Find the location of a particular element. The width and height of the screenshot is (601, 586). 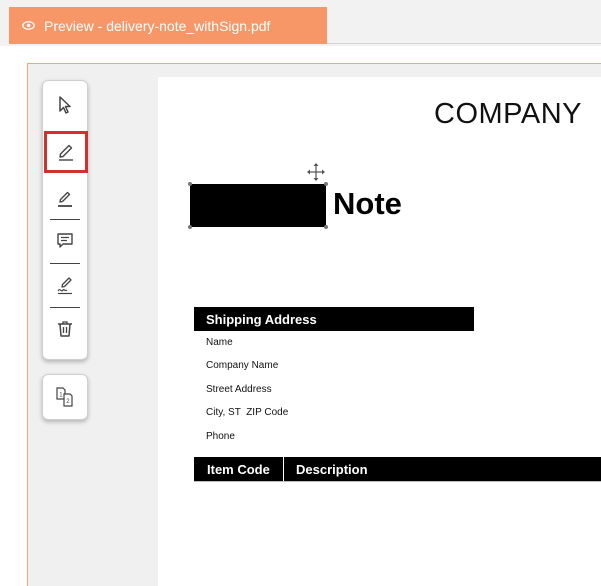

shipping-line: City, ST ZIP Code is located at coordinates (247, 412).